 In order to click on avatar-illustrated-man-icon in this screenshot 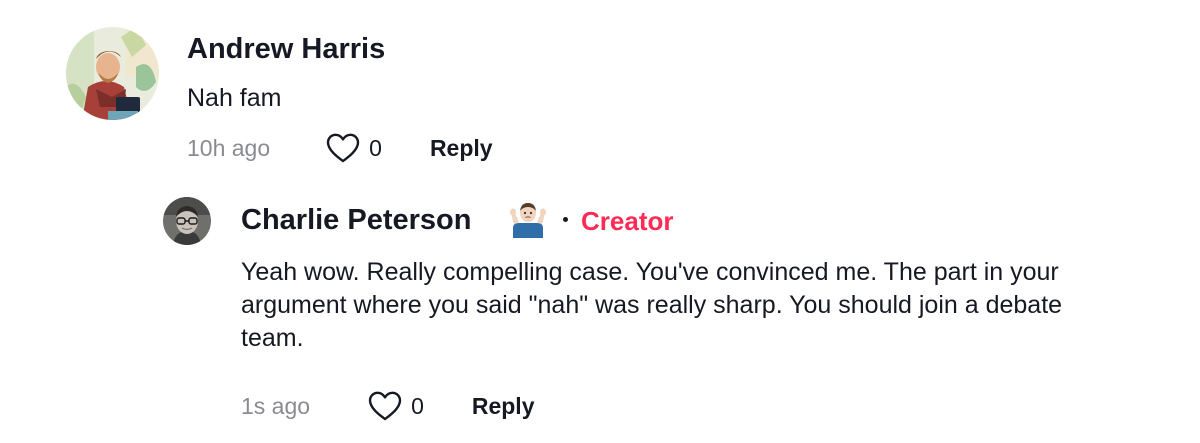, I will do `click(112, 73)`.